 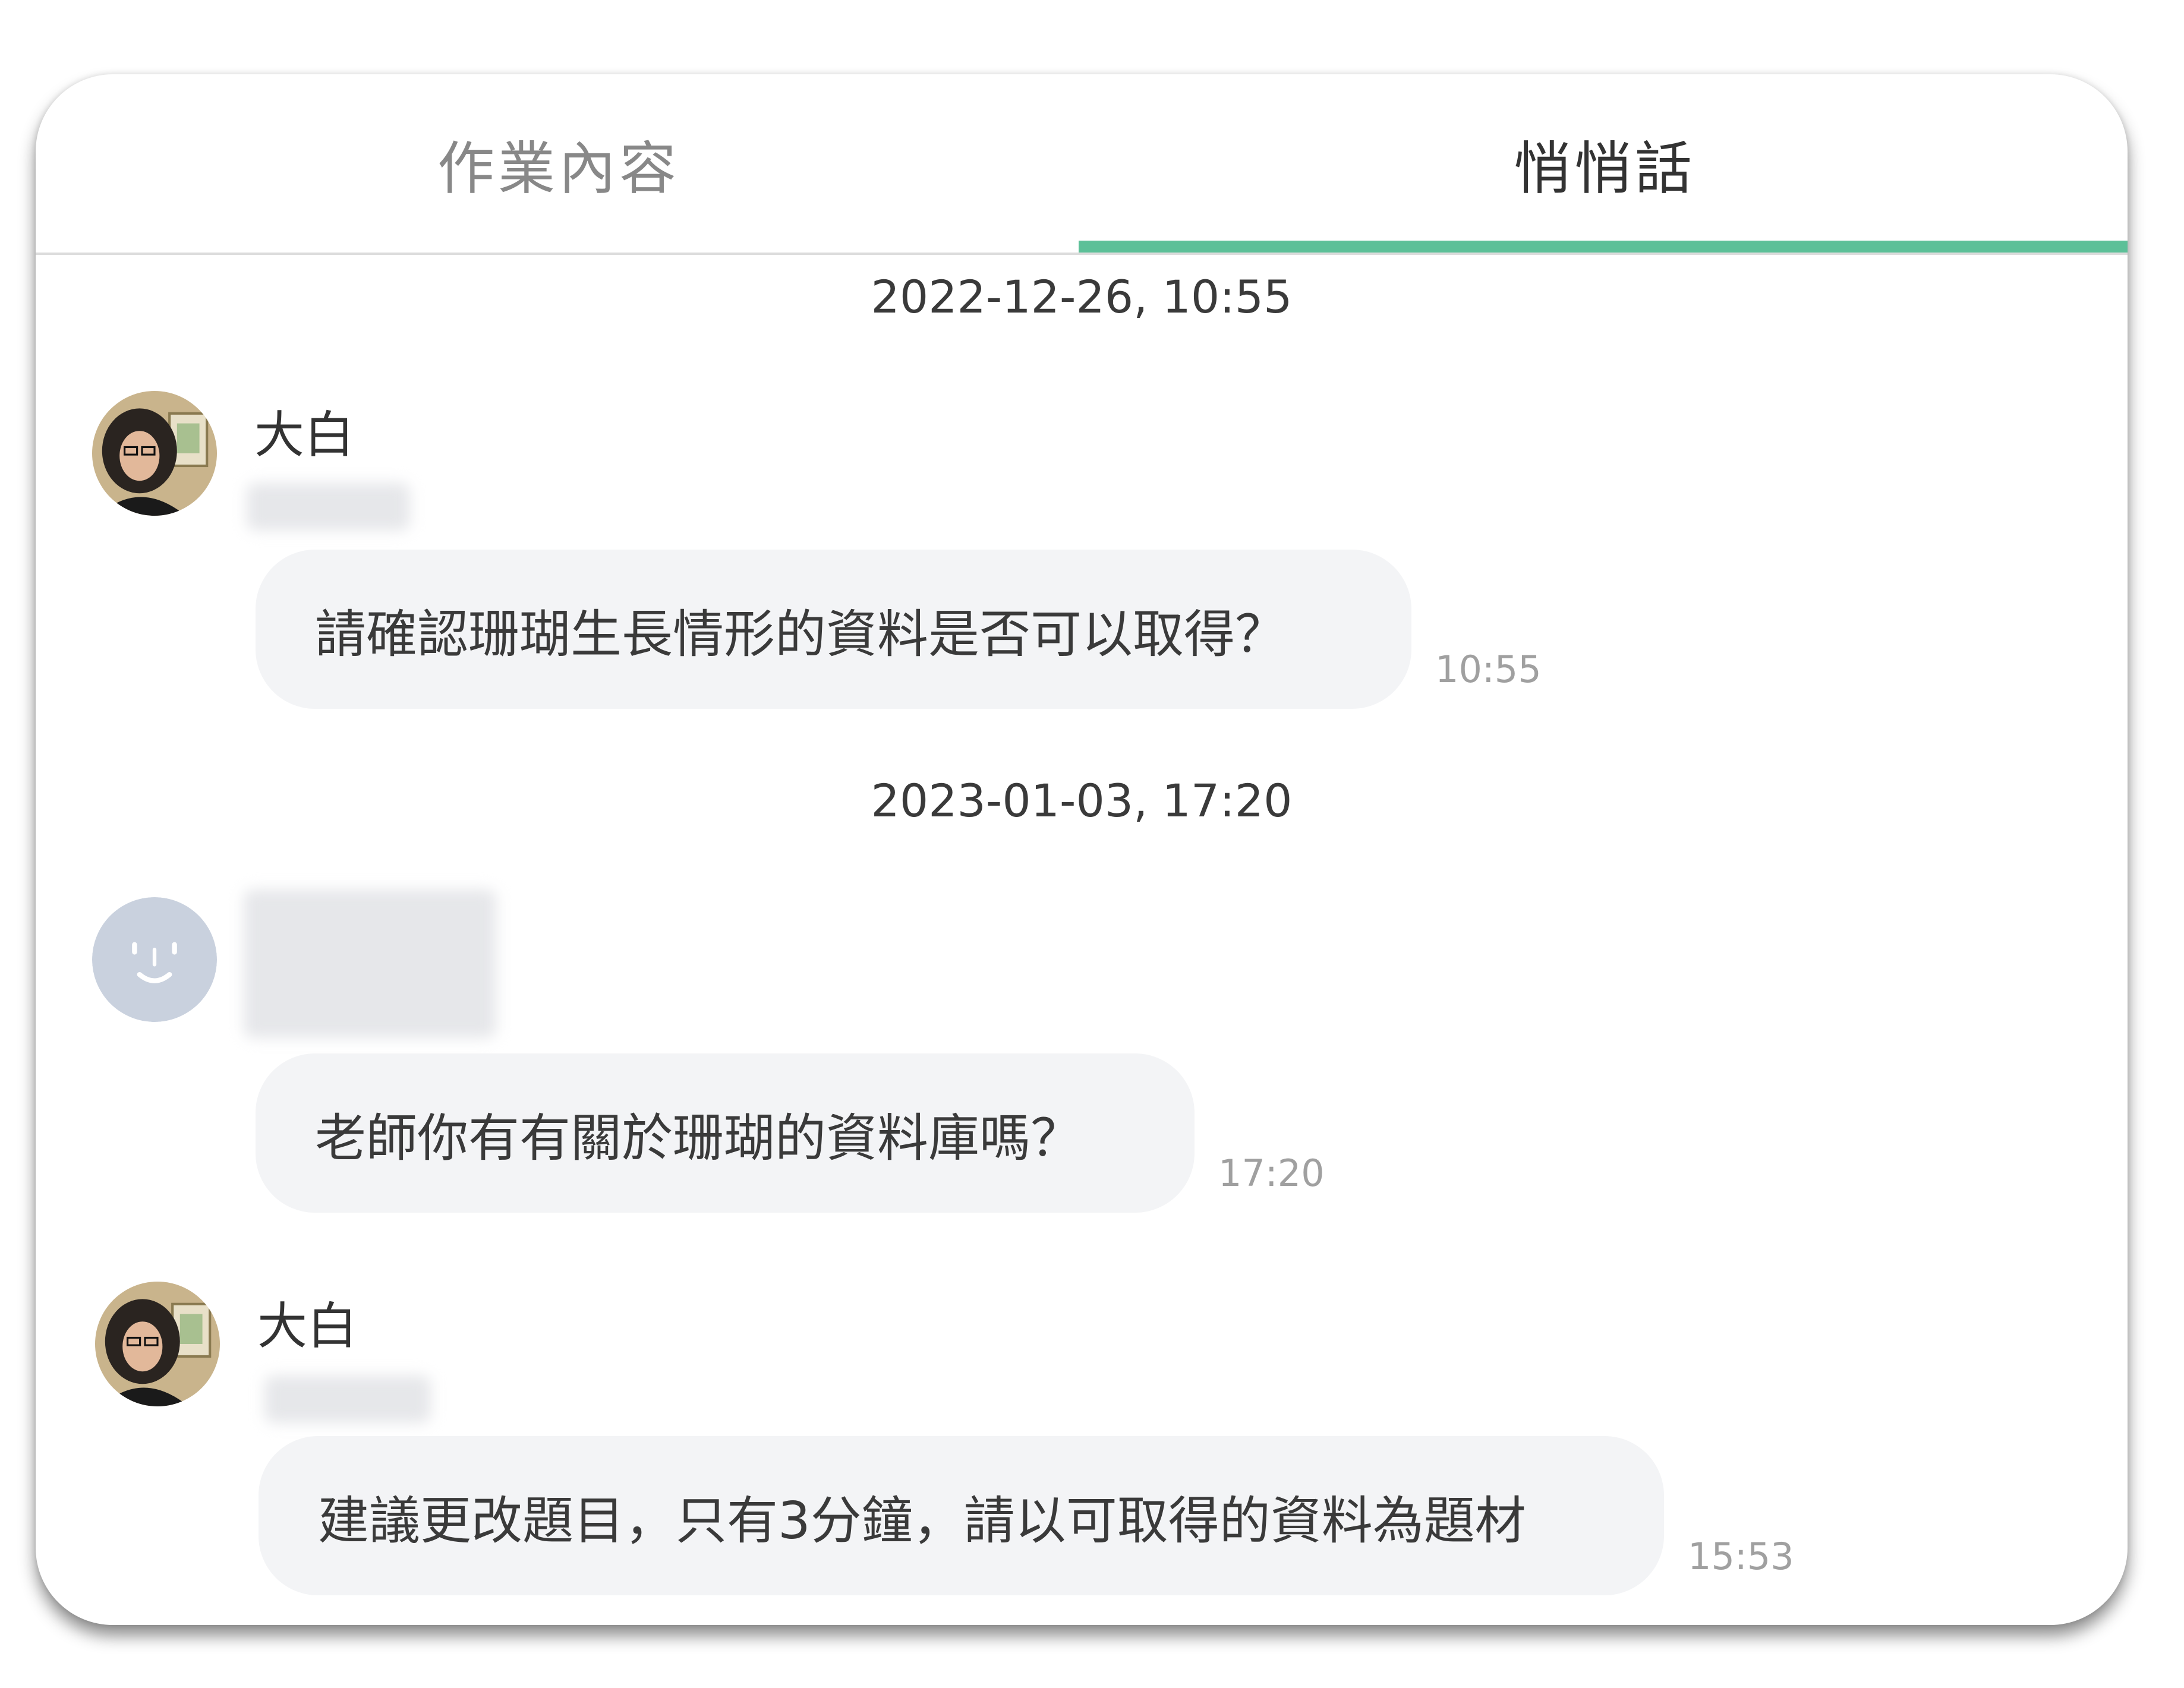 I want to click on default-face-avatar-icon-graphic, so click(x=154, y=959).